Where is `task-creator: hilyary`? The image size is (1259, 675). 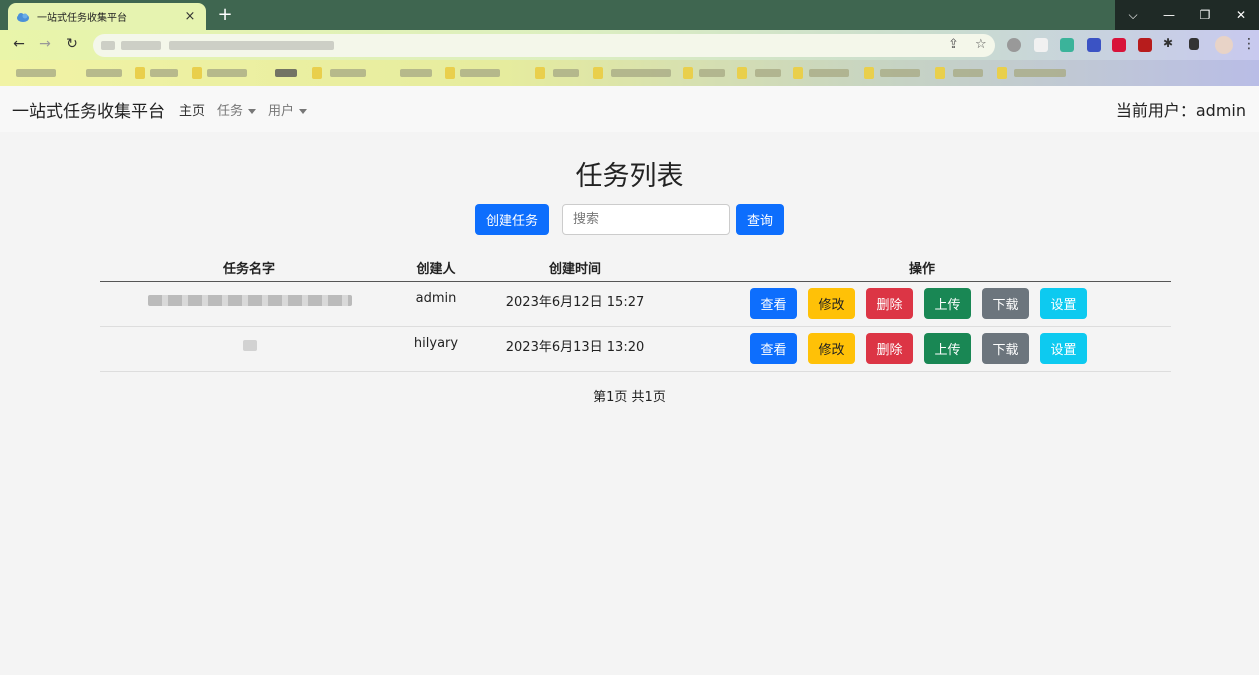
task-creator: hilyary is located at coordinates (436, 343).